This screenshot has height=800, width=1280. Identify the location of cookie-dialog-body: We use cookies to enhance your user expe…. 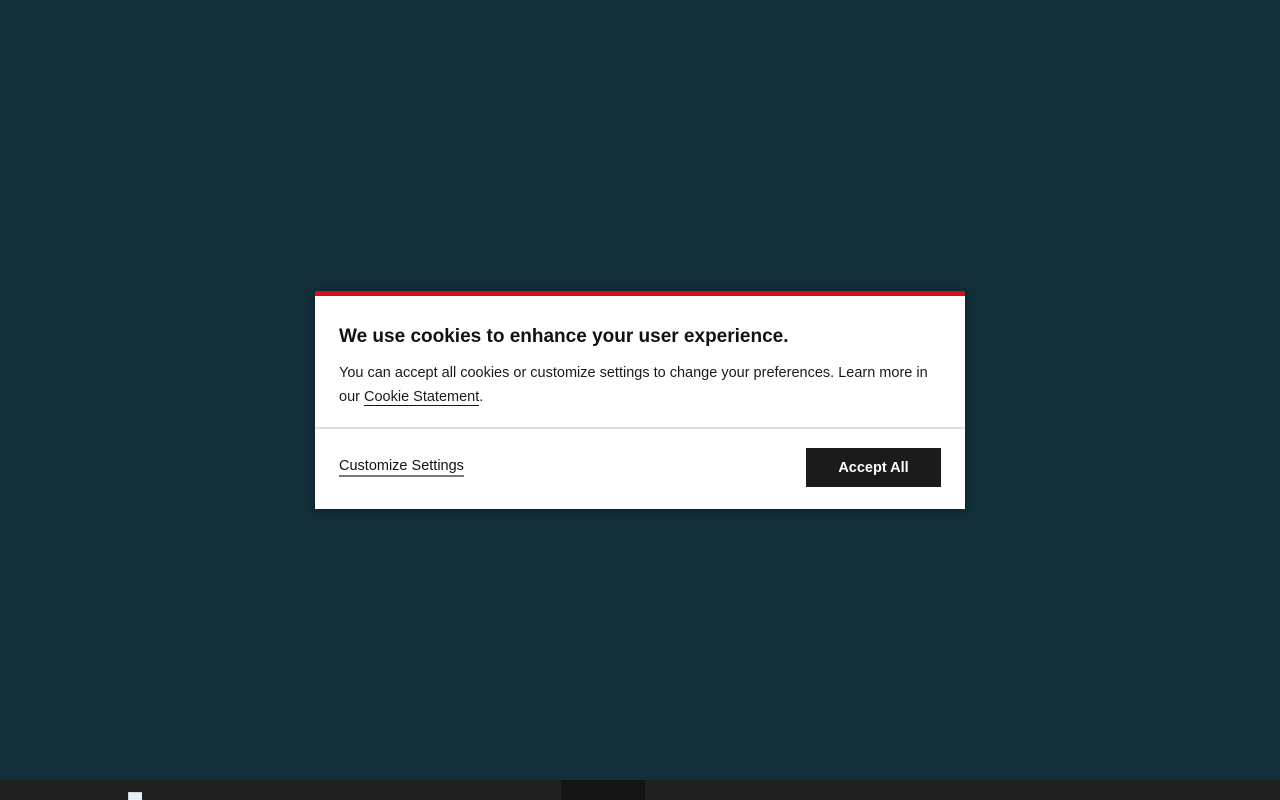
(640, 362).